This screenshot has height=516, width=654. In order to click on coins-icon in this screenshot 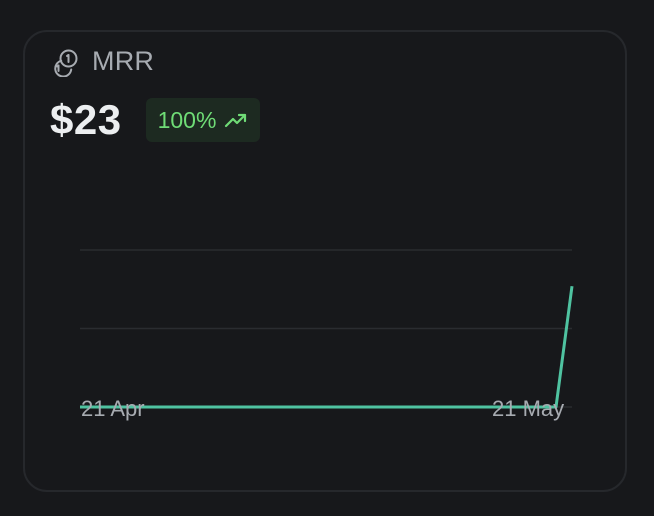, I will do `click(65, 62)`.